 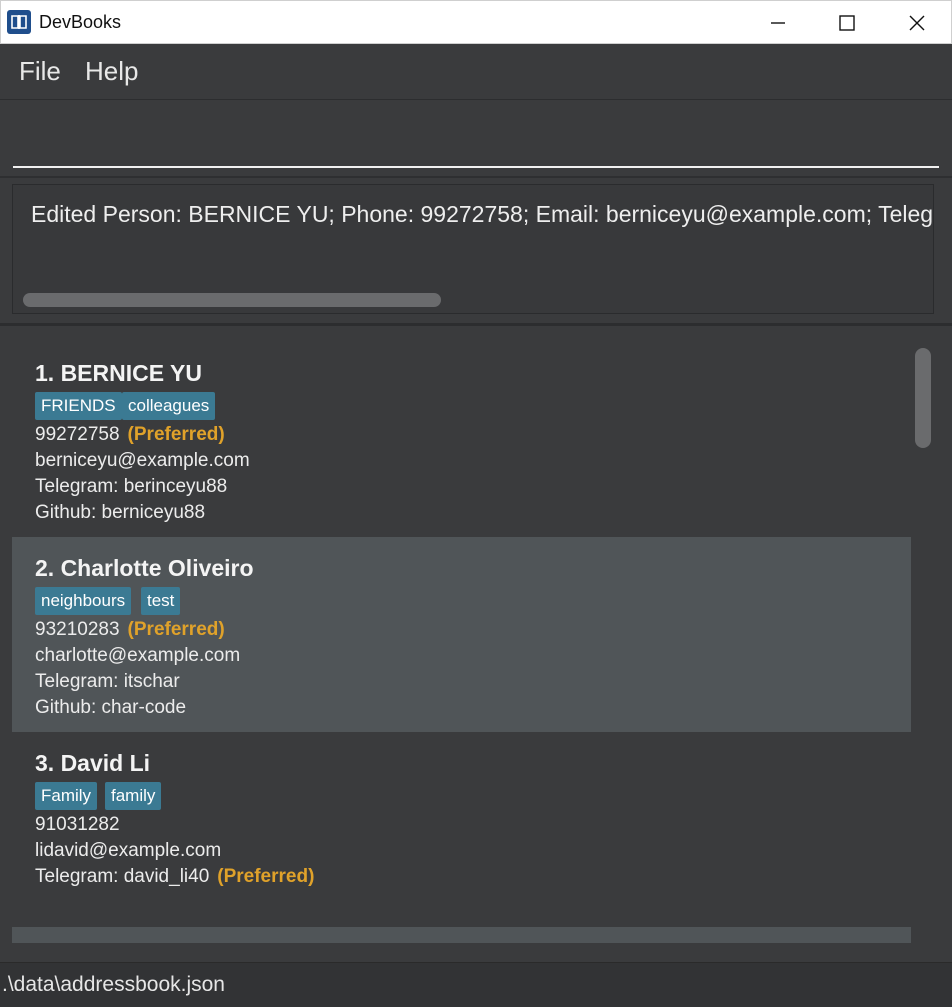 What do you see at coordinates (461, 935) in the screenshot?
I see `person-card` at bounding box center [461, 935].